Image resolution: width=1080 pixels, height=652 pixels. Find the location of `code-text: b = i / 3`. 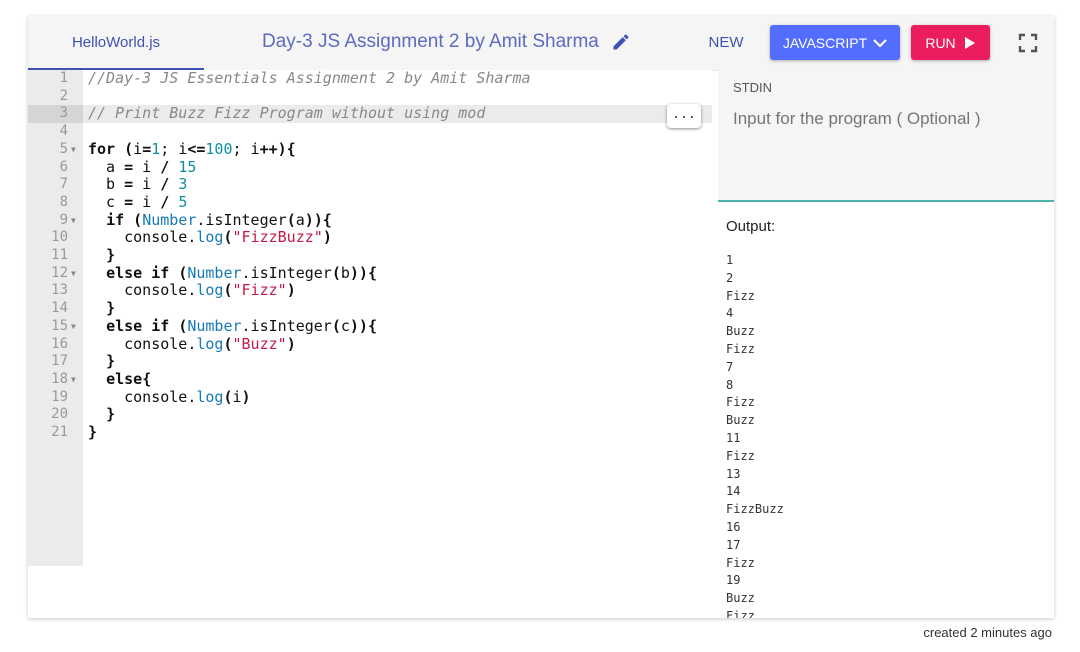

code-text: b = i / 3 is located at coordinates (138, 184).